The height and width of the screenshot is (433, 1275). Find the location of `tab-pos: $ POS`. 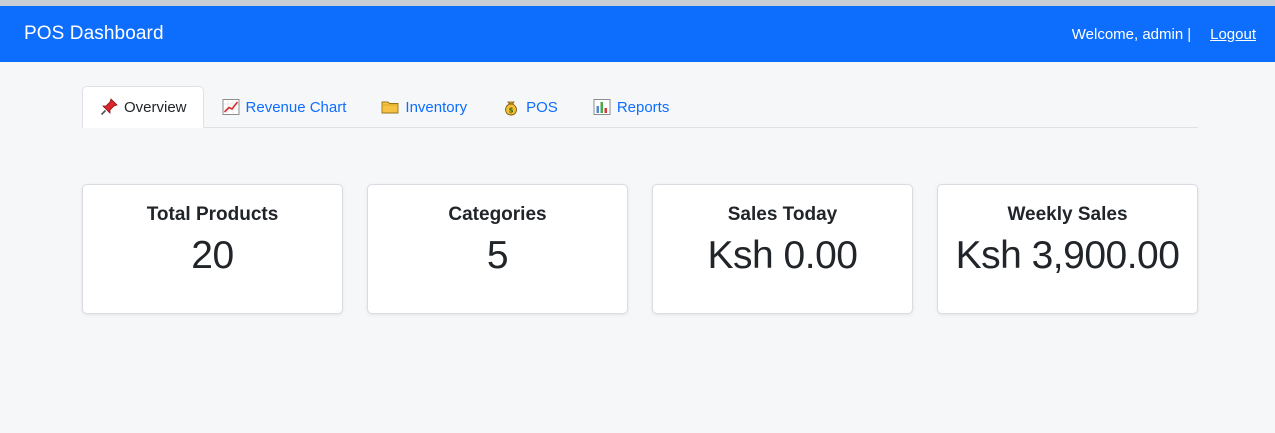

tab-pos: $ POS is located at coordinates (529, 107).